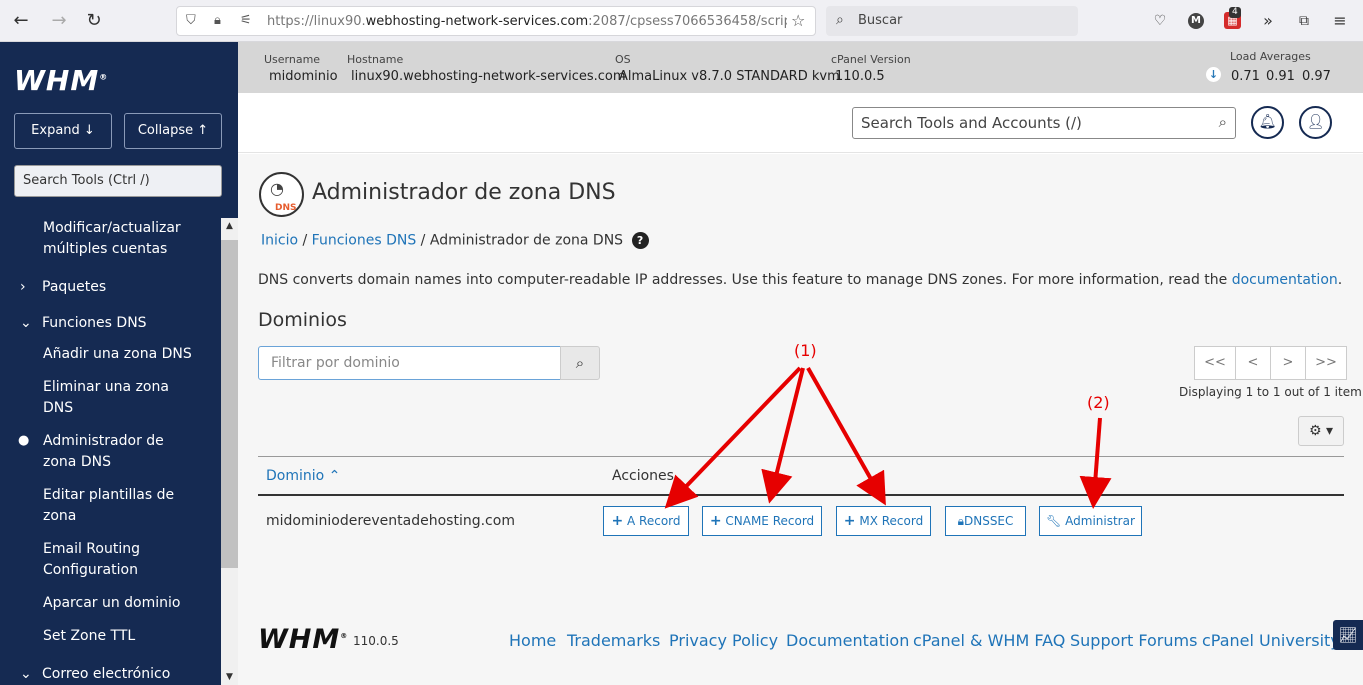 The image size is (1363, 685). Describe the element at coordinates (1304, 21) in the screenshot. I see `extensions-puzzle-icon: ⧉` at that location.